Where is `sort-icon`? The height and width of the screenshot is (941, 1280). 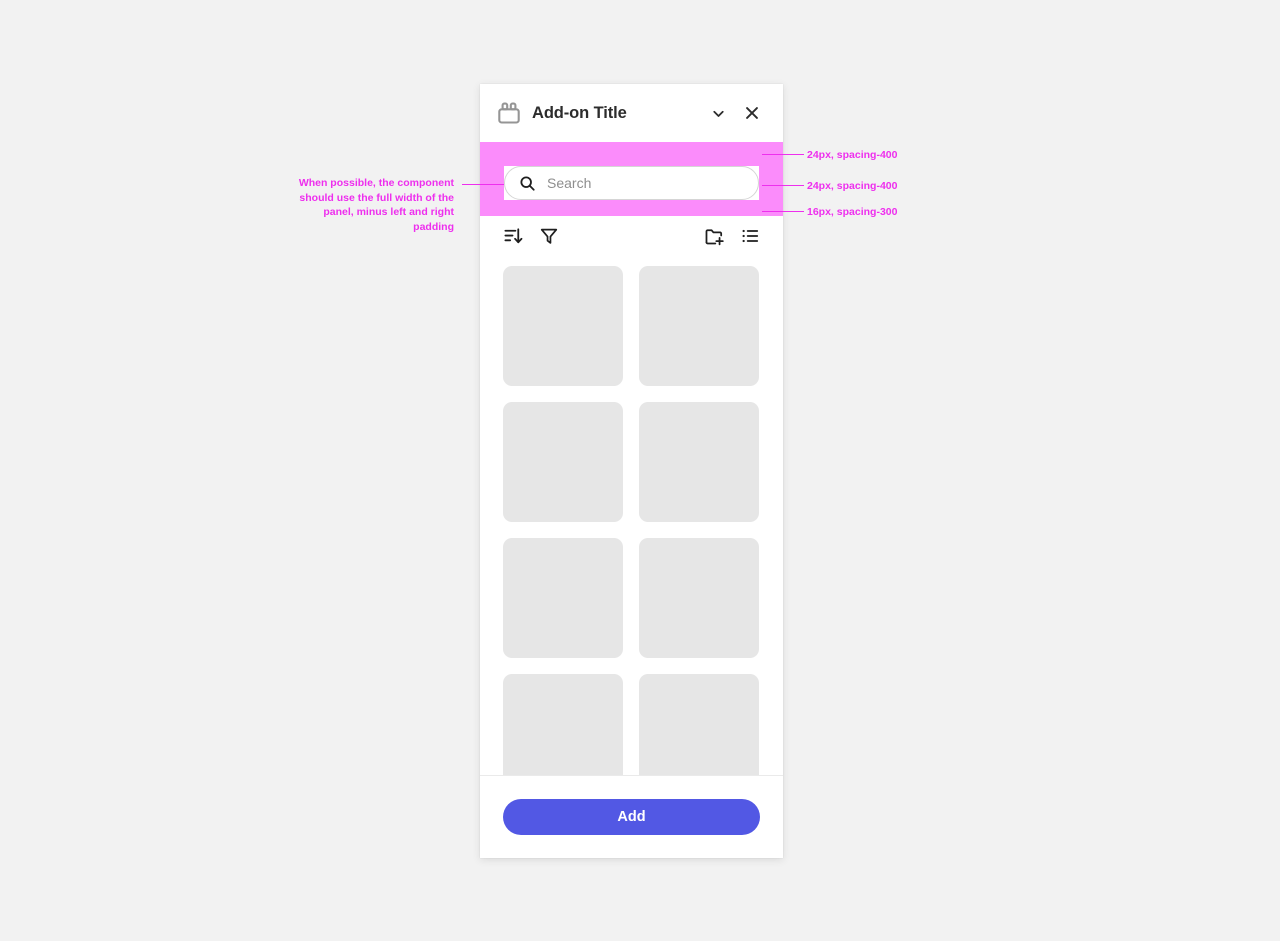
sort-icon is located at coordinates (513, 236).